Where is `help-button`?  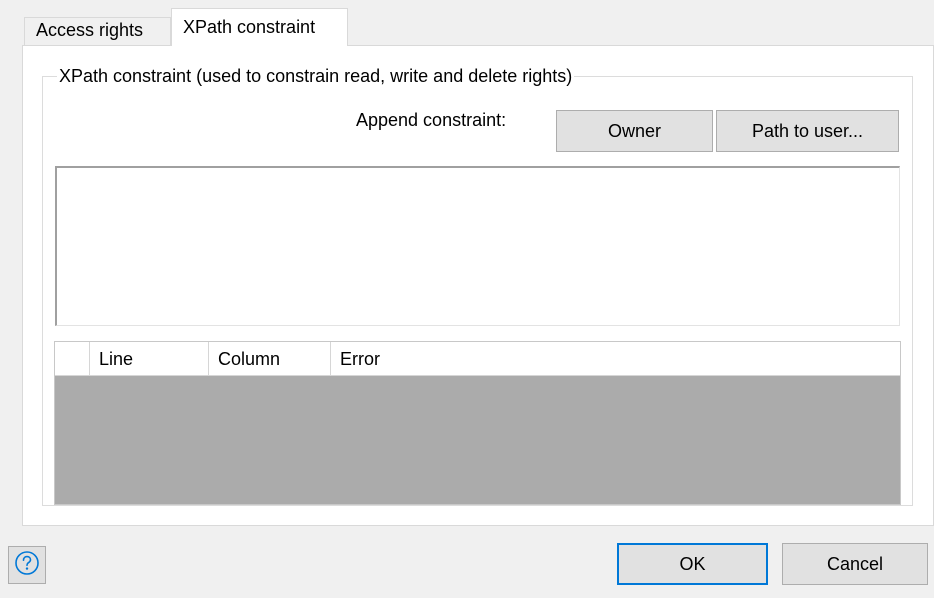
help-button is located at coordinates (27, 565).